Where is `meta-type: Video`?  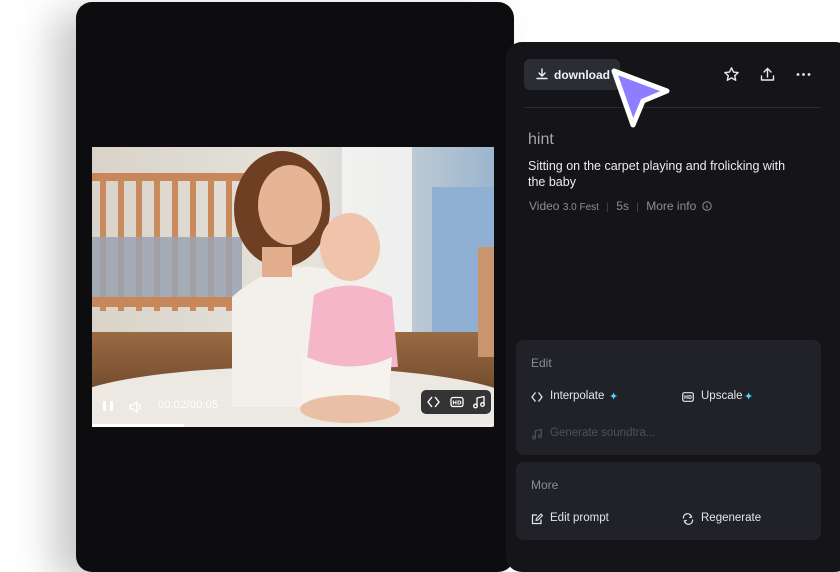 meta-type: Video is located at coordinates (544, 206).